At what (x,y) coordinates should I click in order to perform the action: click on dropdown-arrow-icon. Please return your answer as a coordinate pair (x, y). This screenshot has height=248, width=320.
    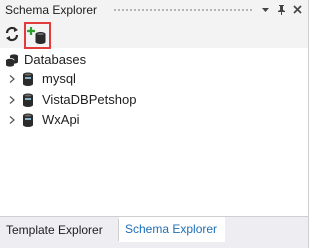
    Looking at the image, I should click on (265, 9).